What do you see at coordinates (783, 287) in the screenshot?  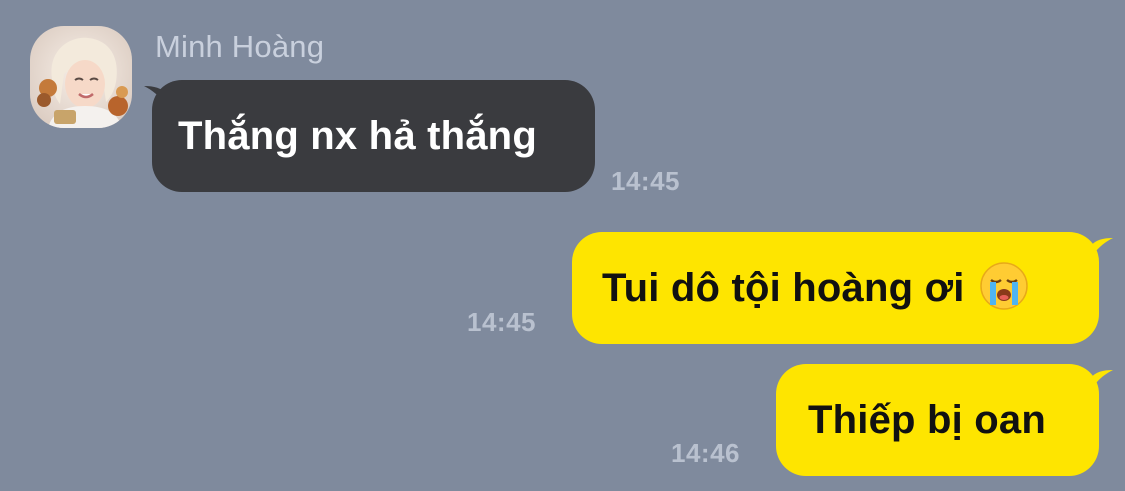 I see `message-text: Tui dô tội hoàng ơi` at bounding box center [783, 287].